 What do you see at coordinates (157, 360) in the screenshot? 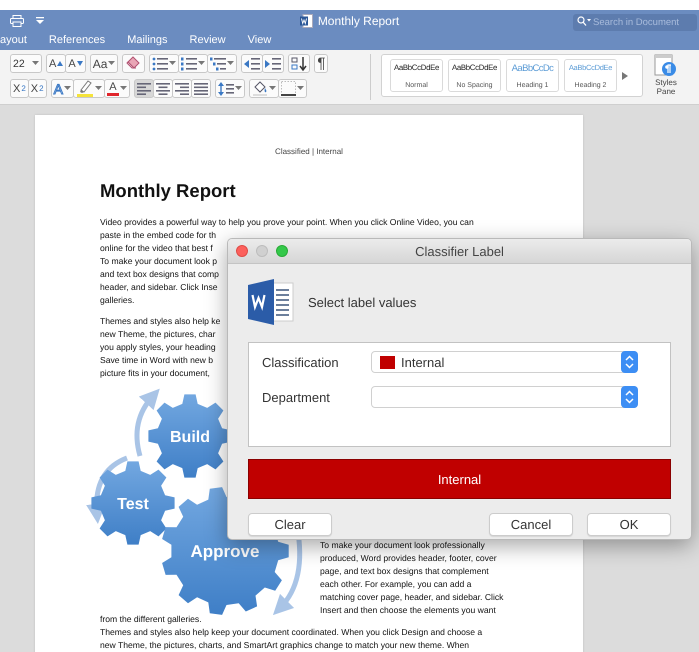
I see `body-text-line: Save time in Word with new b` at bounding box center [157, 360].